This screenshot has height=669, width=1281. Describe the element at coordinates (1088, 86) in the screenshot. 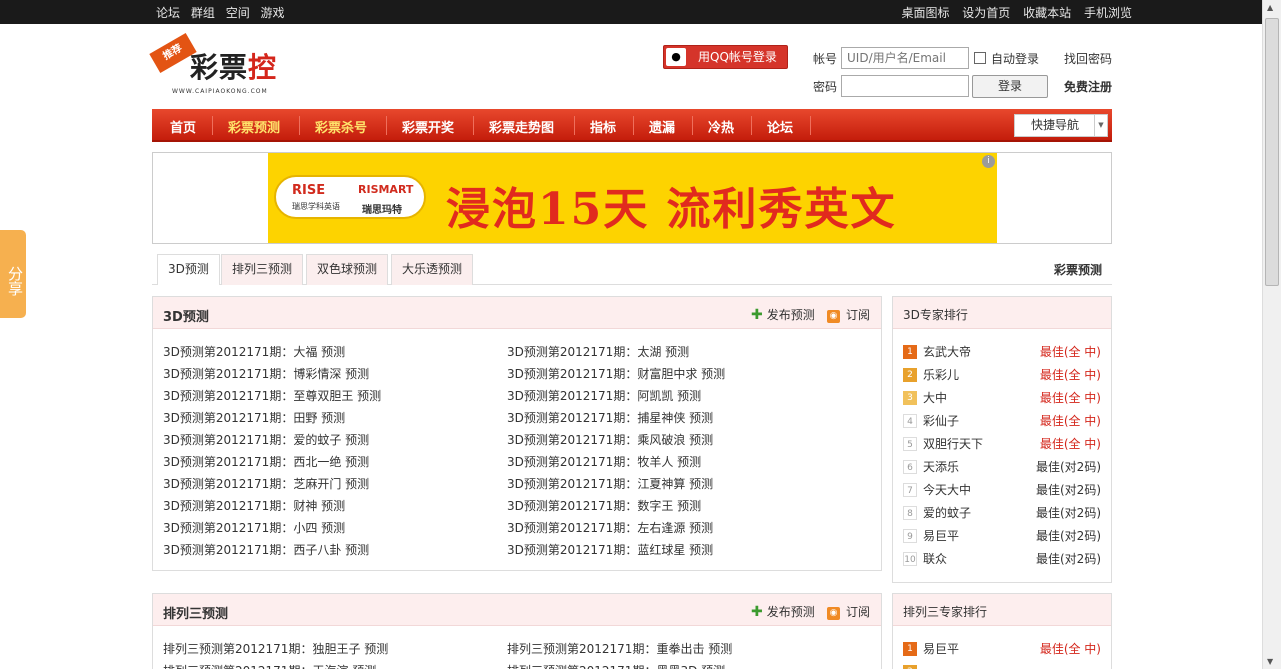

I see `register-link: 免费注册` at that location.